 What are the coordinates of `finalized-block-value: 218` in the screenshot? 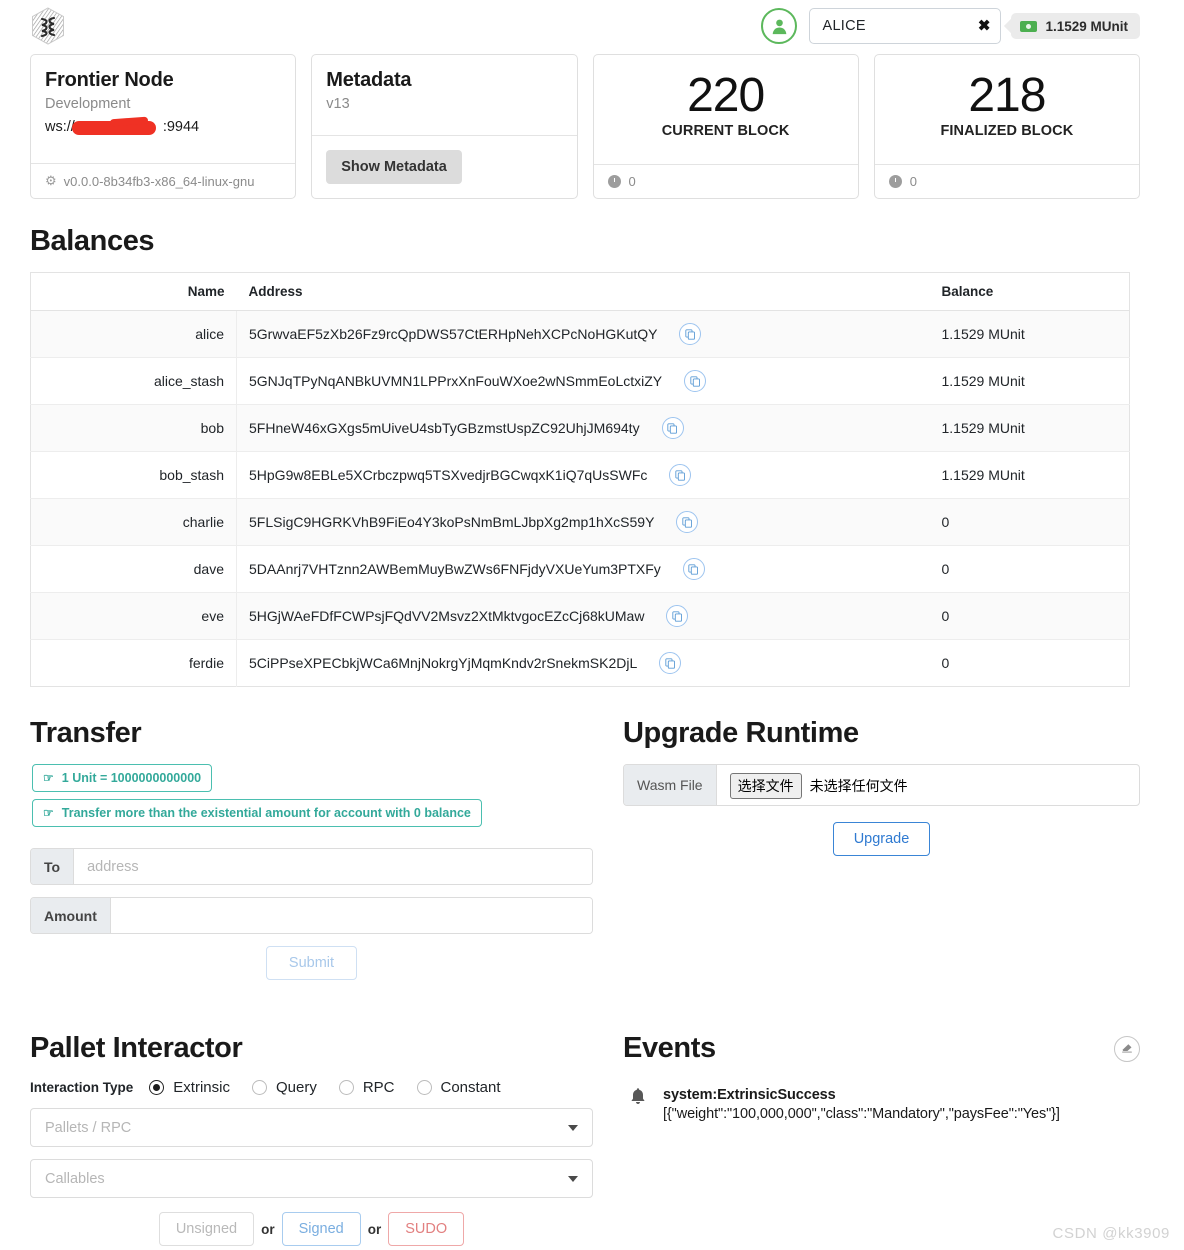 It's located at (1007, 95).